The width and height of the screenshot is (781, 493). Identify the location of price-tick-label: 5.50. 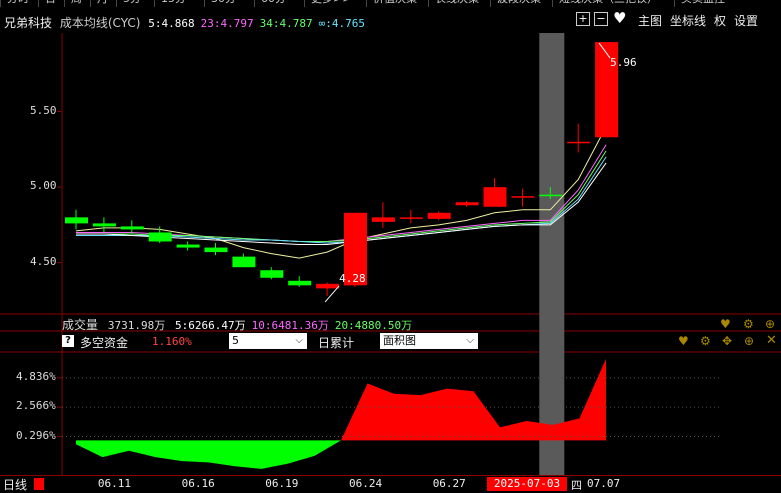
(43, 110).